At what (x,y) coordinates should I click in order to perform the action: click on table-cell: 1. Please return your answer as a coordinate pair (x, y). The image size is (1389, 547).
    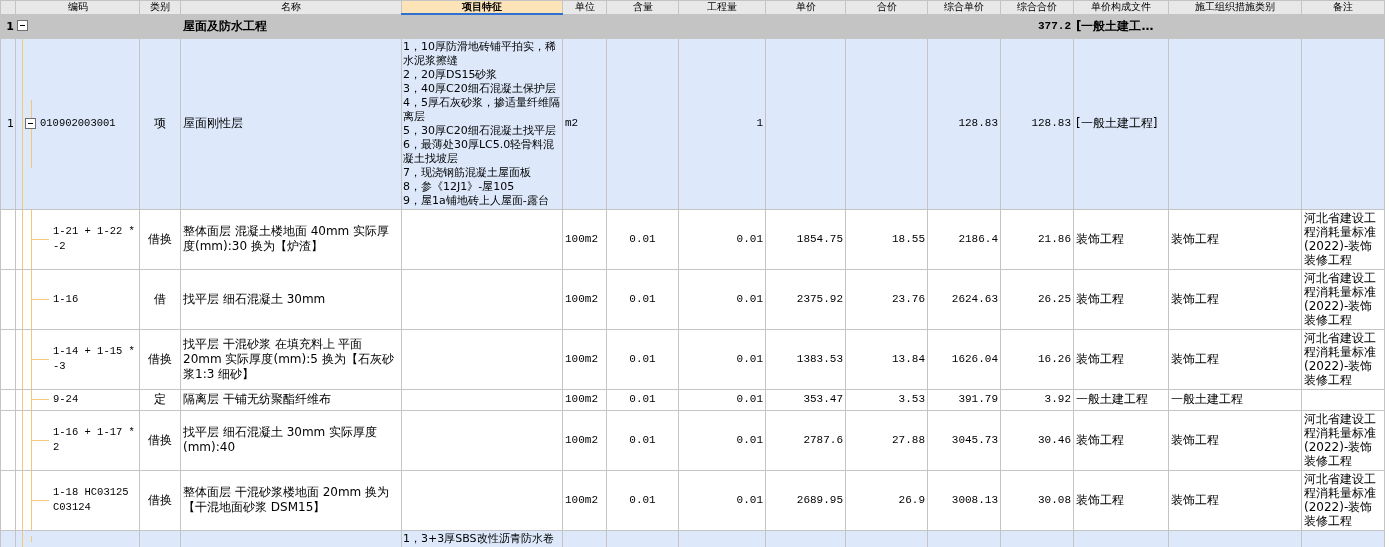
    Looking at the image, I should click on (722, 123).